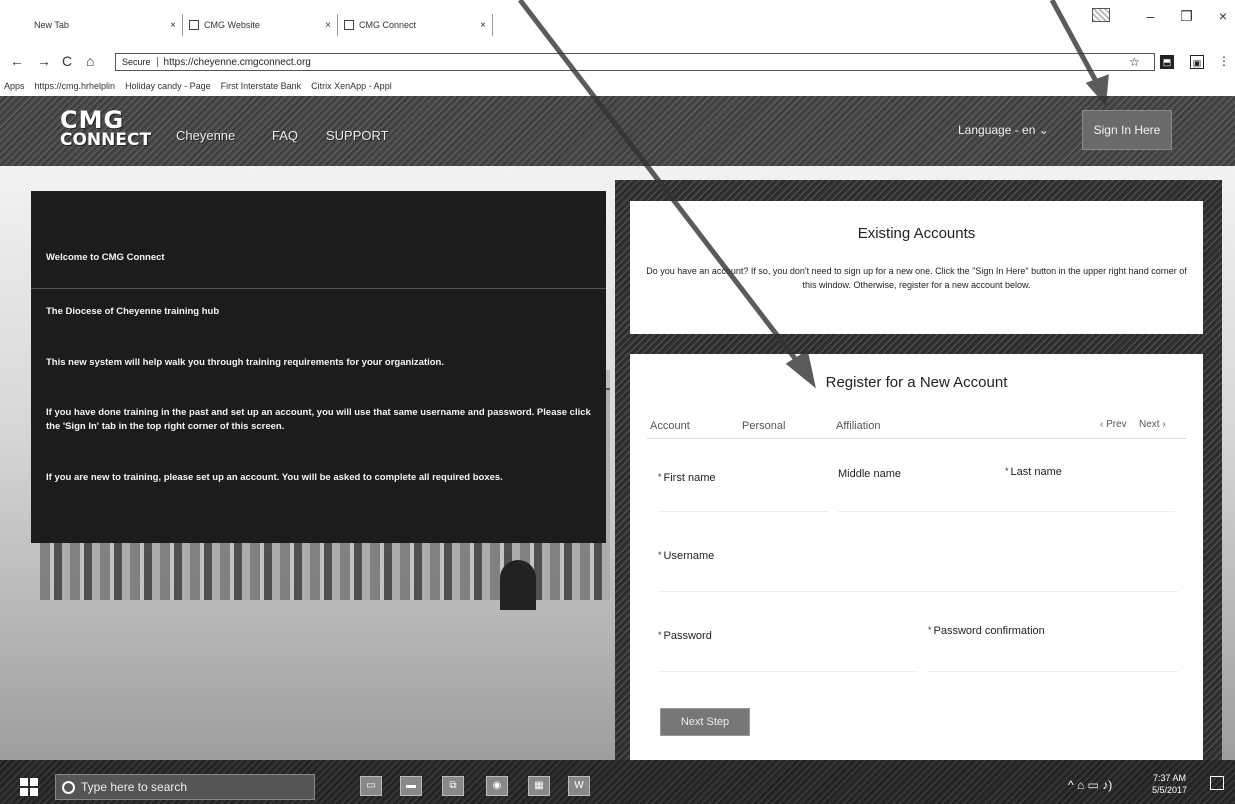  What do you see at coordinates (357, 135) in the screenshot?
I see `nav-support: SUPPORT` at bounding box center [357, 135].